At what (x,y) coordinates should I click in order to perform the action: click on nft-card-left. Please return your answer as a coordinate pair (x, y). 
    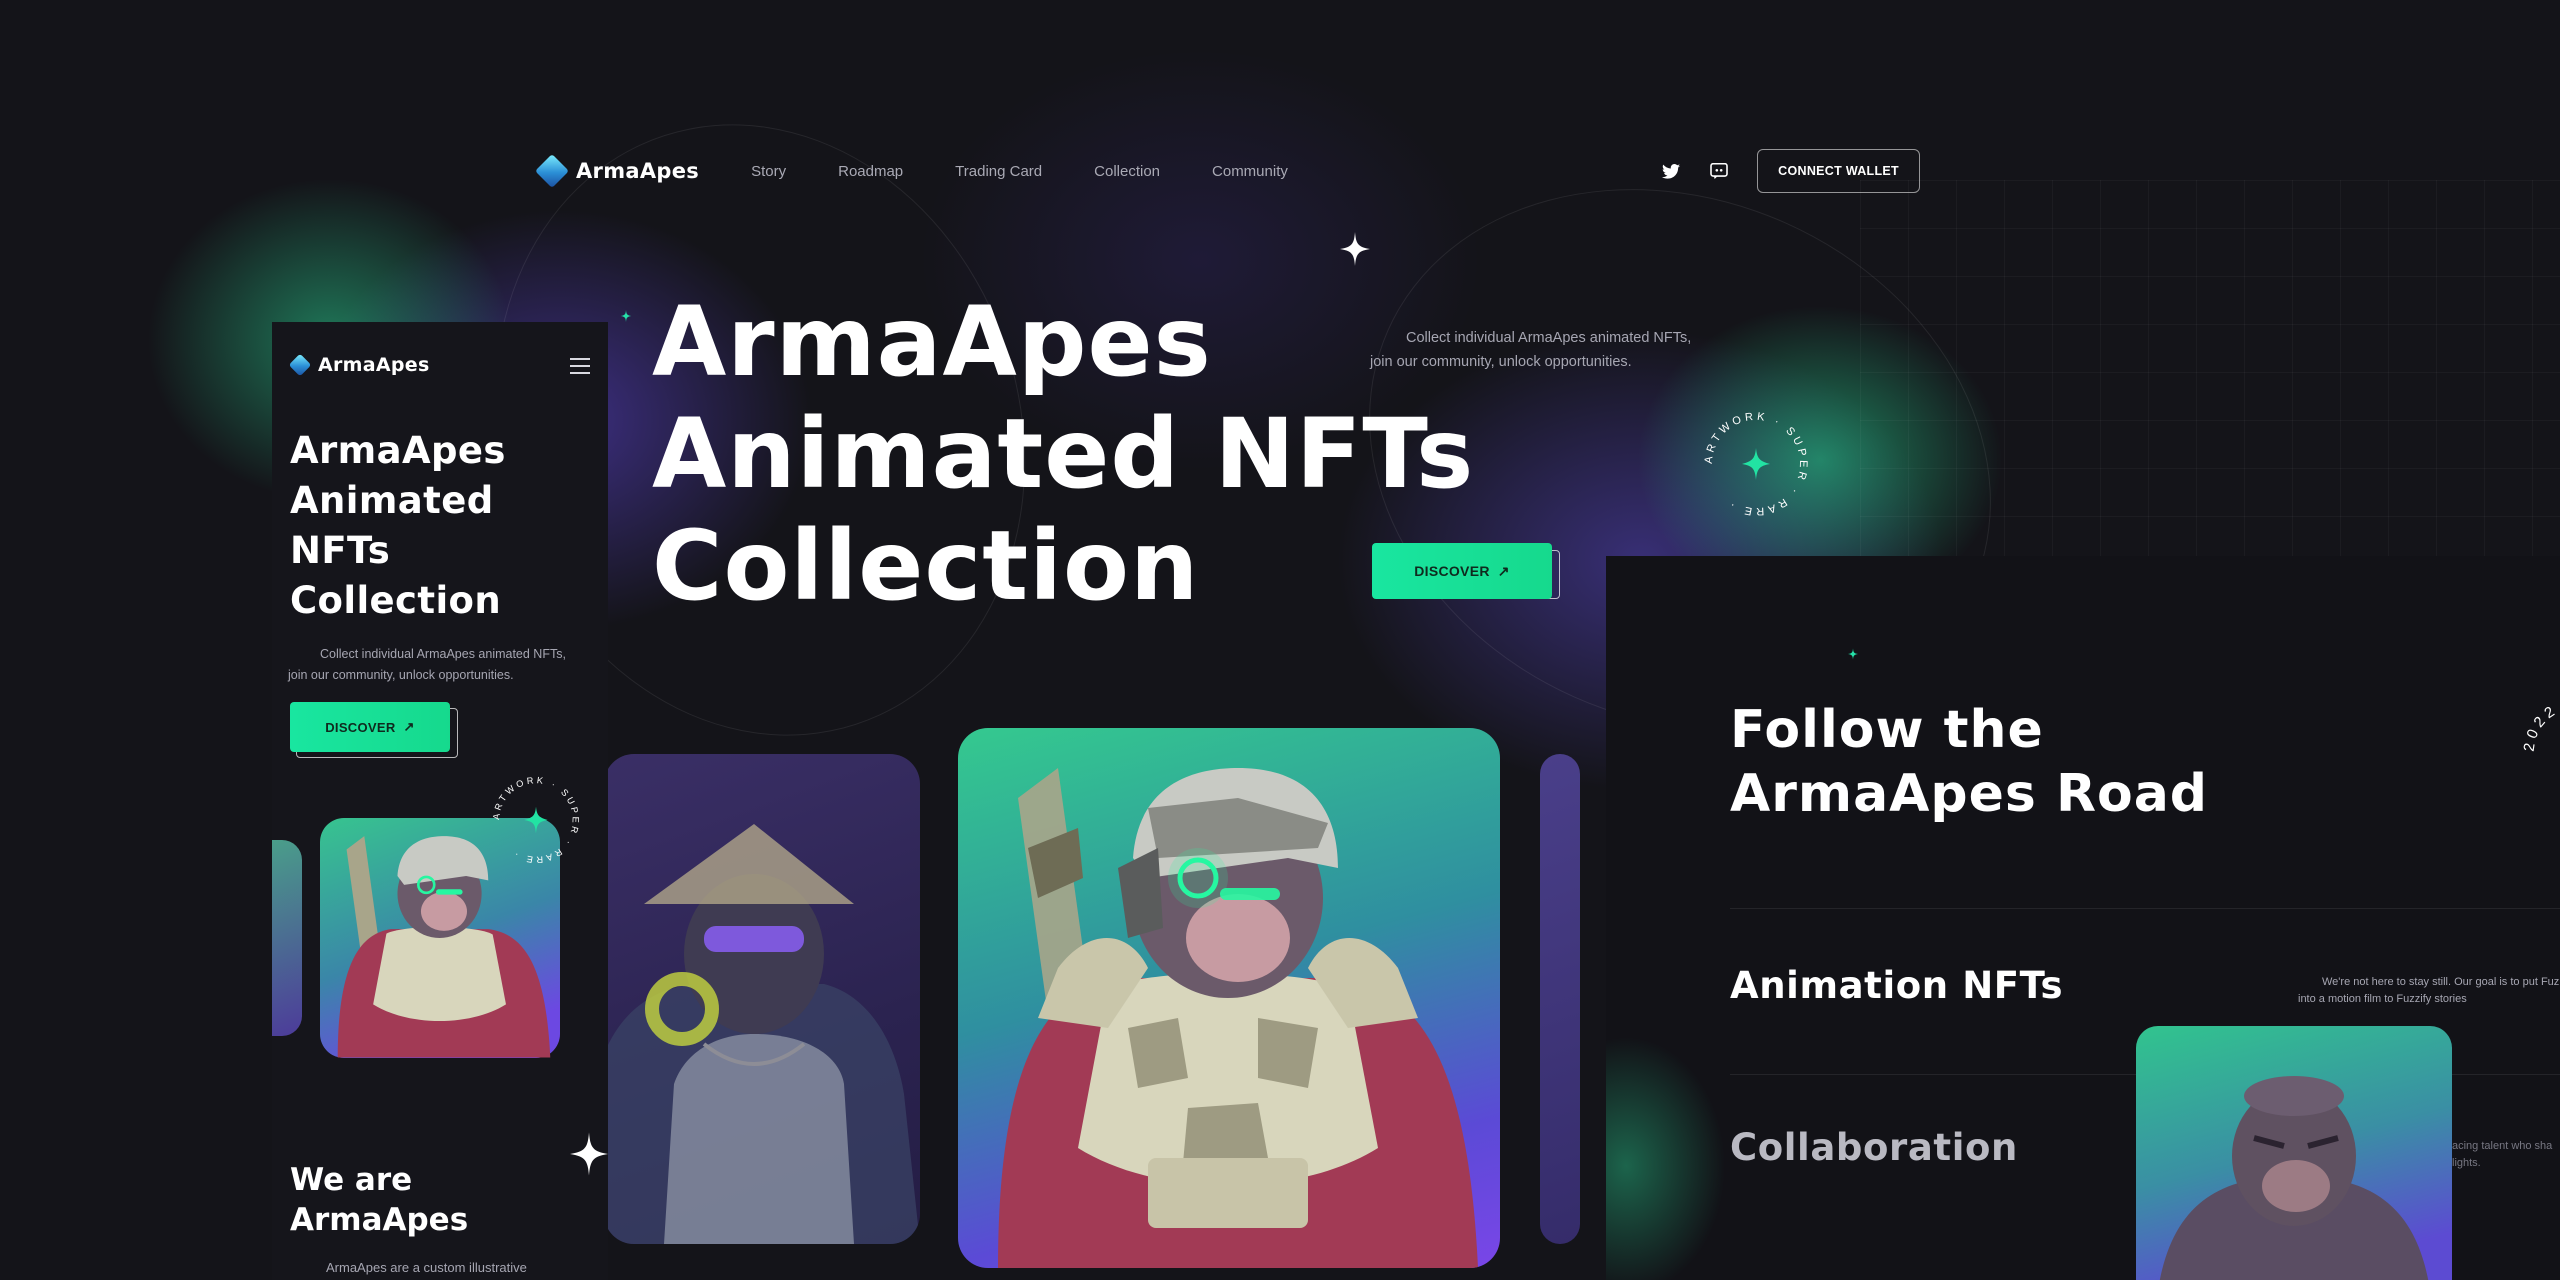
    Looking at the image, I should click on (762, 999).